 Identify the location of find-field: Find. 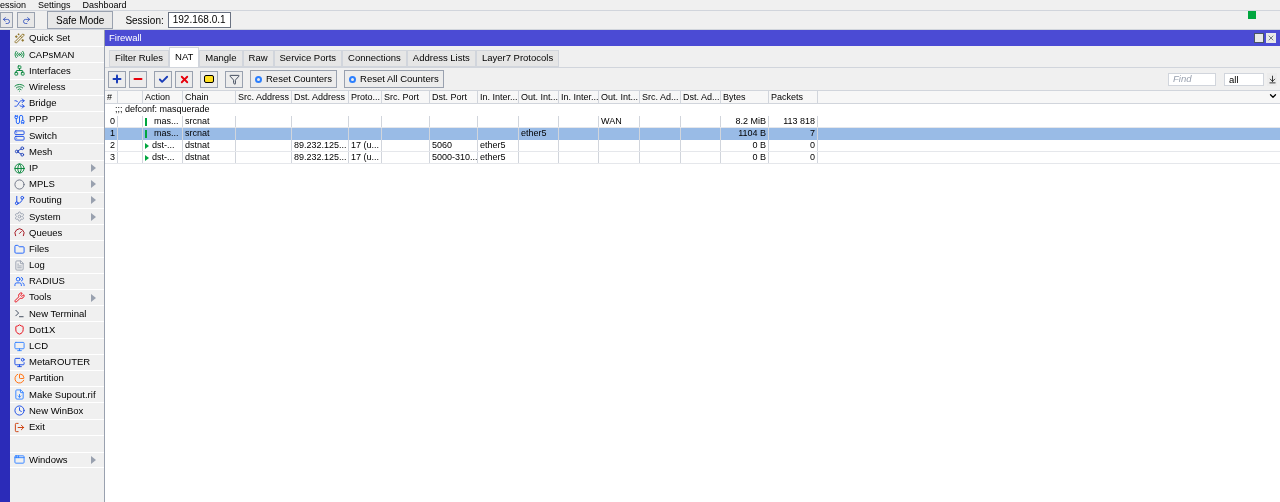
(1192, 79).